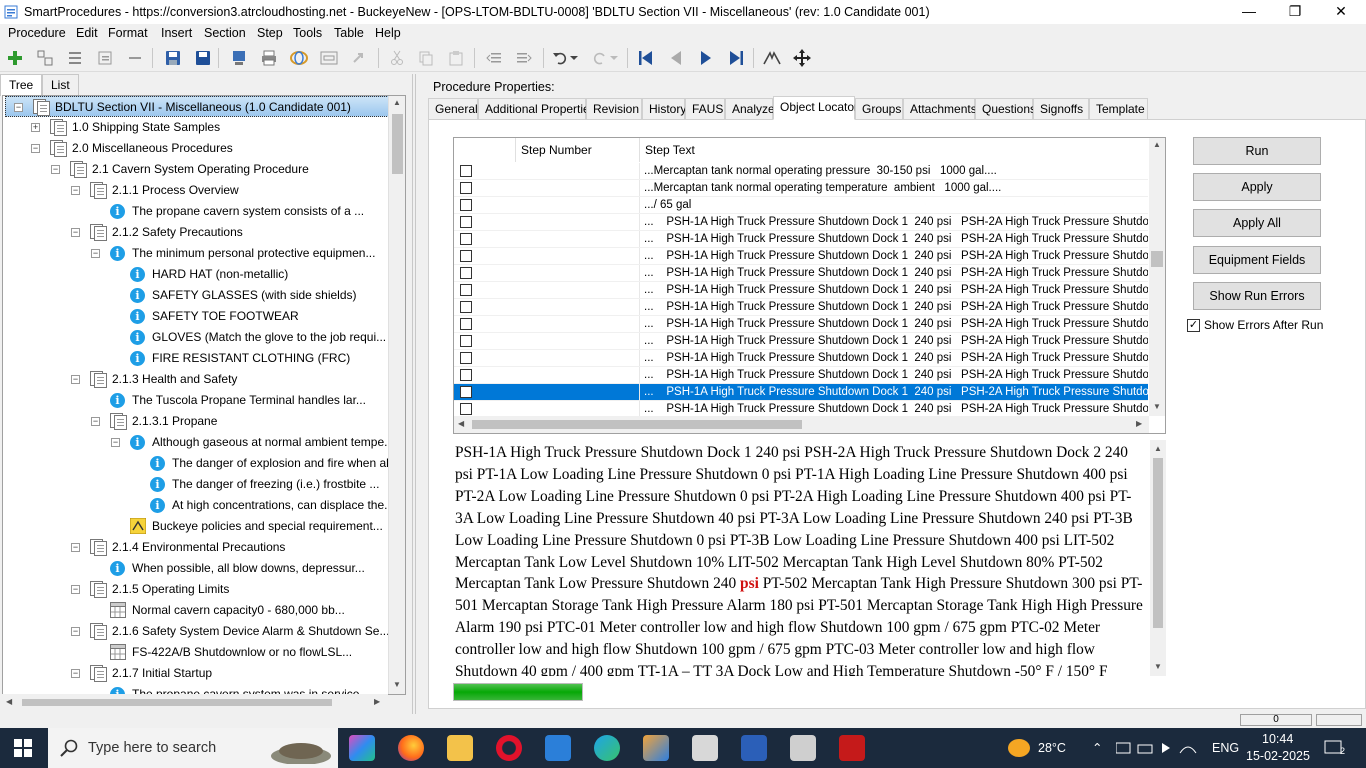  Describe the element at coordinates (600, 58) in the screenshot. I see `redo-icon` at that location.